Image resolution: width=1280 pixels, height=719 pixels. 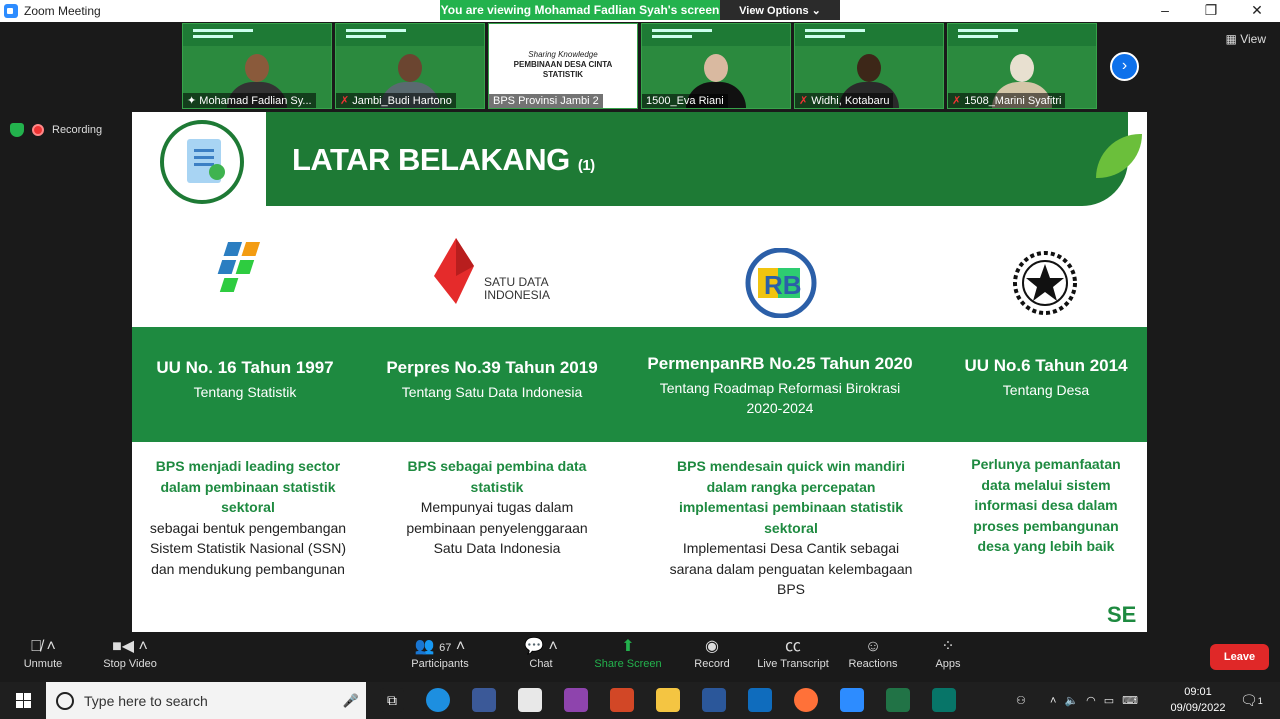 What do you see at coordinates (944, 700) in the screenshot?
I see `publisher-icon` at bounding box center [944, 700].